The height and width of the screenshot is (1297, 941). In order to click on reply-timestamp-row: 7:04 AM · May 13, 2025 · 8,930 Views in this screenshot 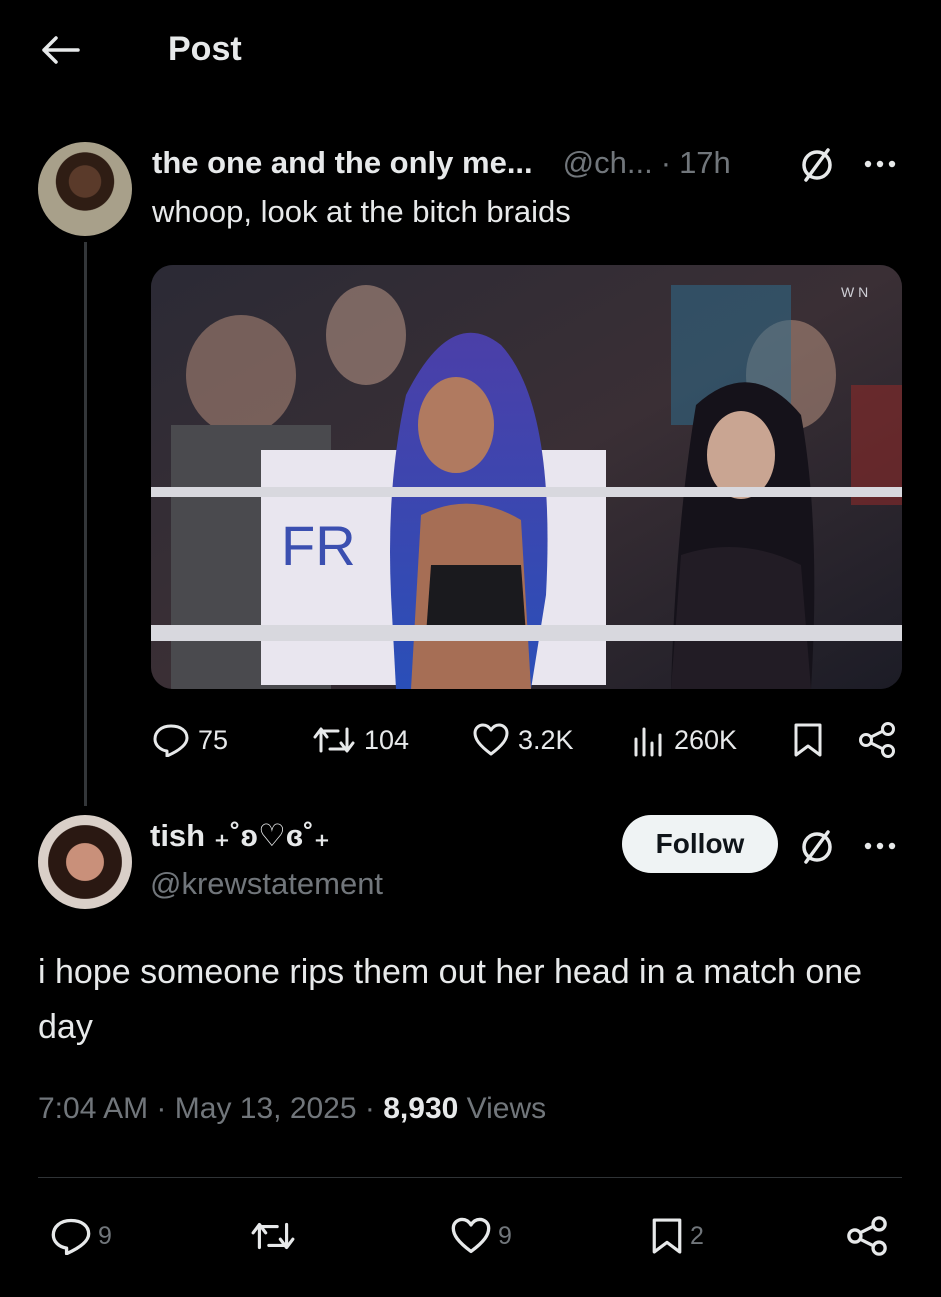, I will do `click(292, 1109)`.